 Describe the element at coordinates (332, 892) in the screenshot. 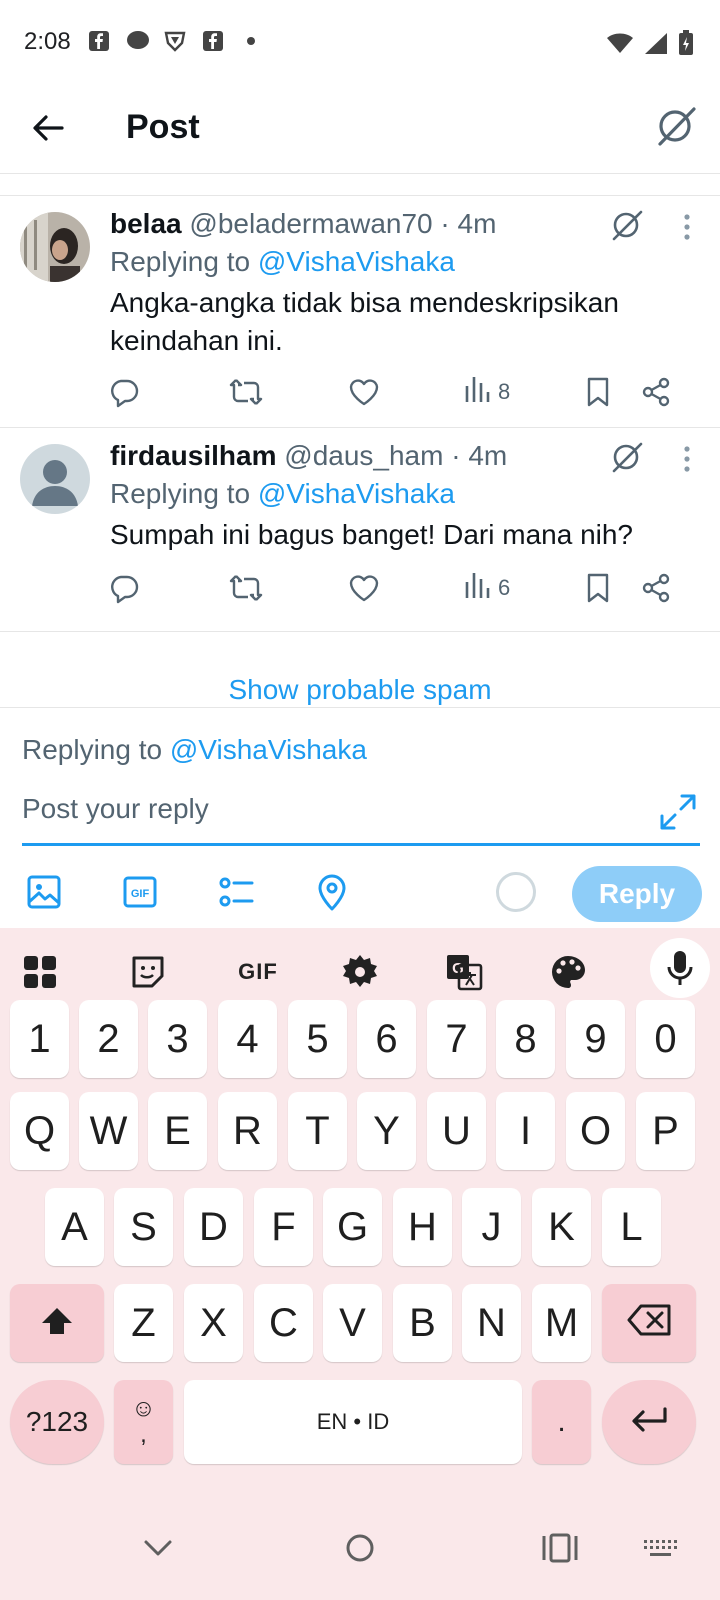

I see `location-icon` at that location.